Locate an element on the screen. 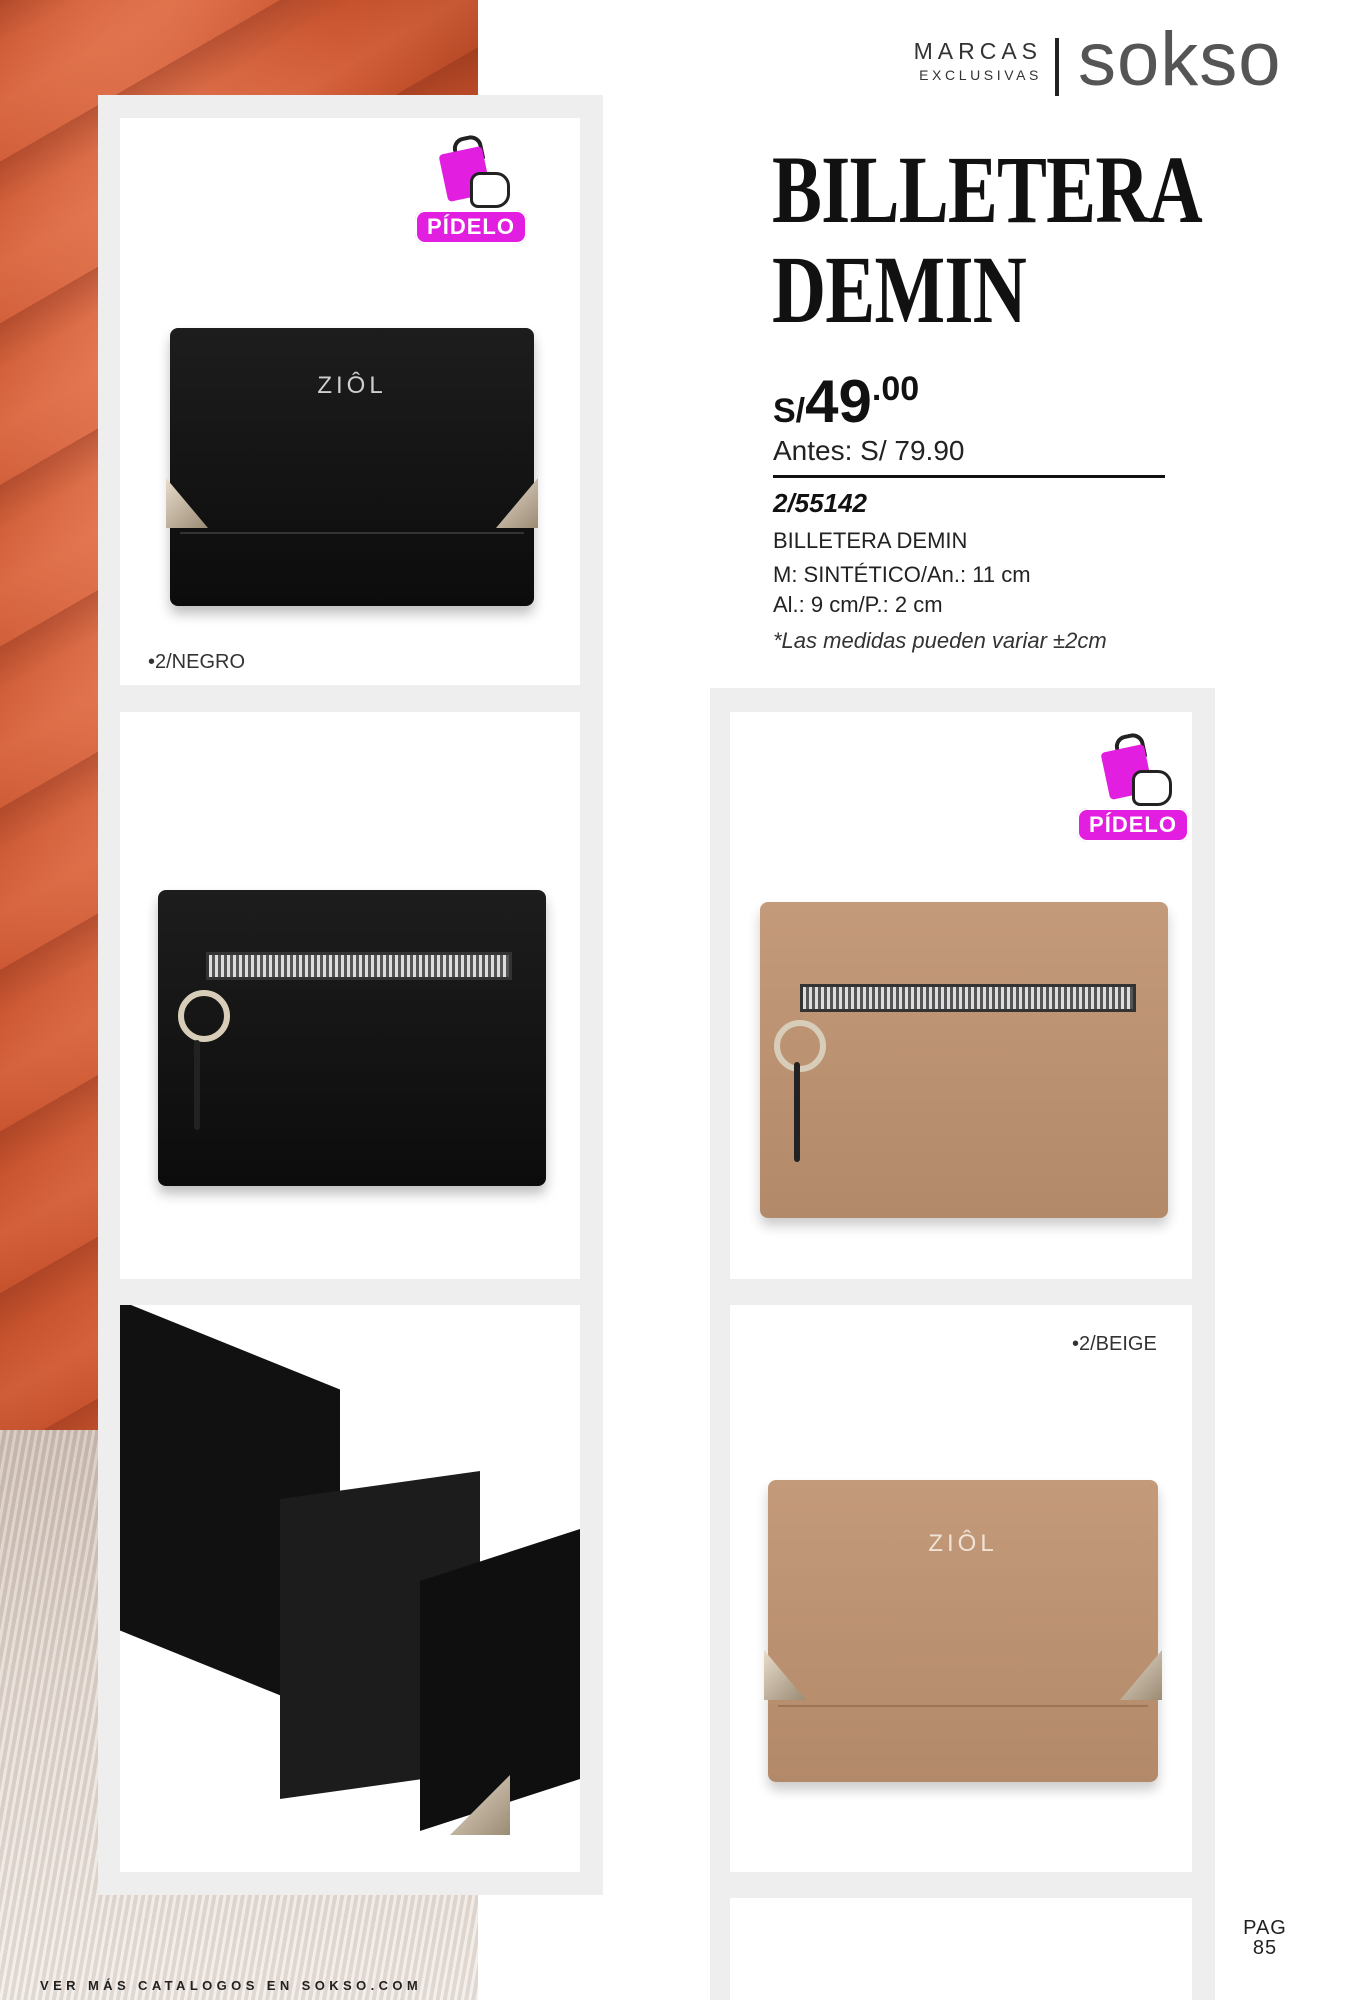 Image resolution: width=1360 pixels, height=2000 pixels. wallet-black-front: ZIÔL is located at coordinates (352, 467).